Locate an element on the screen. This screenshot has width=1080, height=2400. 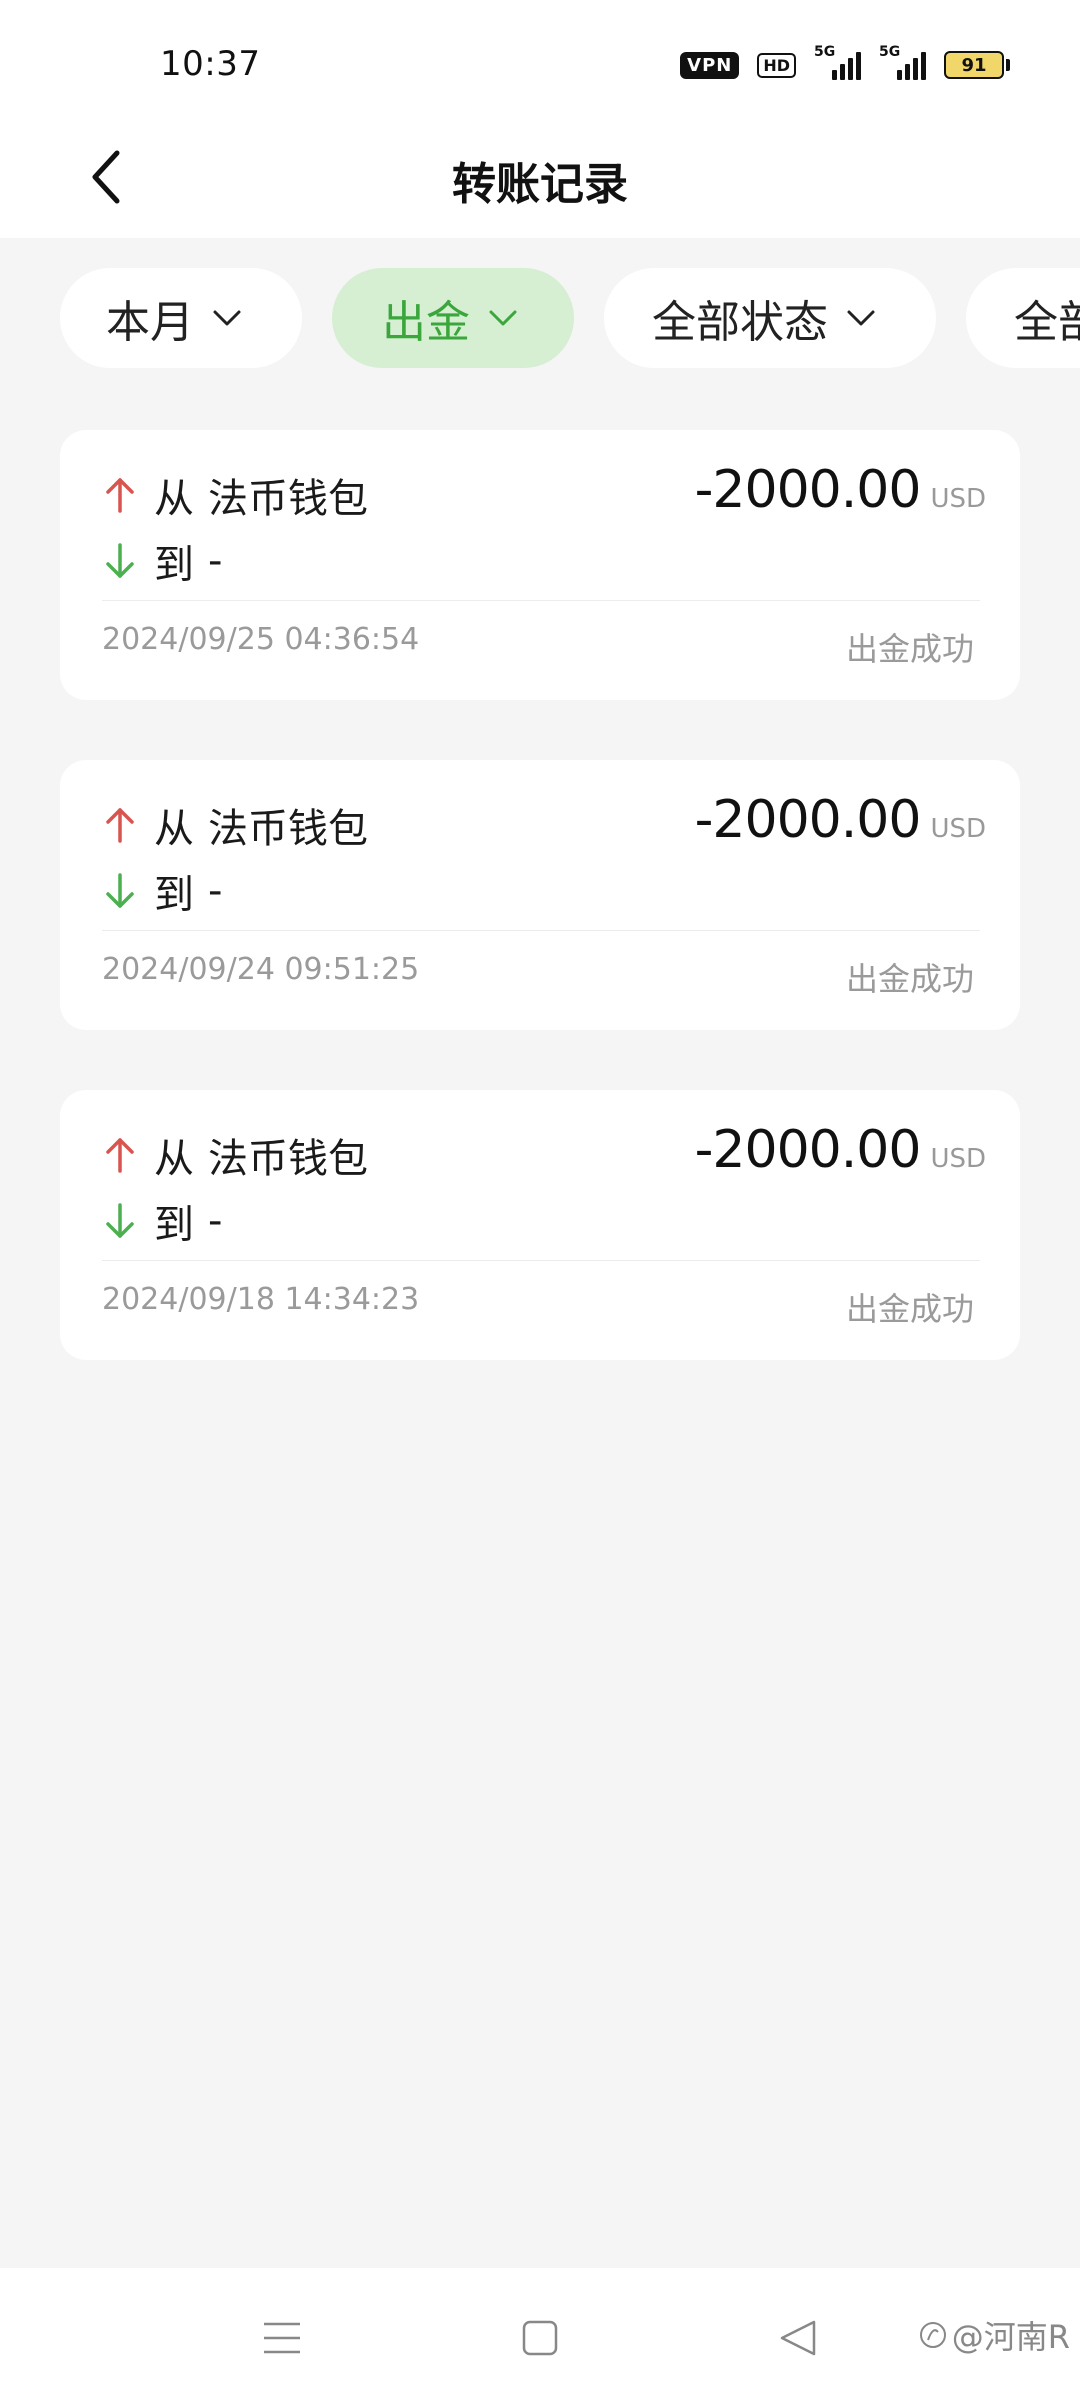
filter-chip-type: 出金 is located at coordinates (453, 318).